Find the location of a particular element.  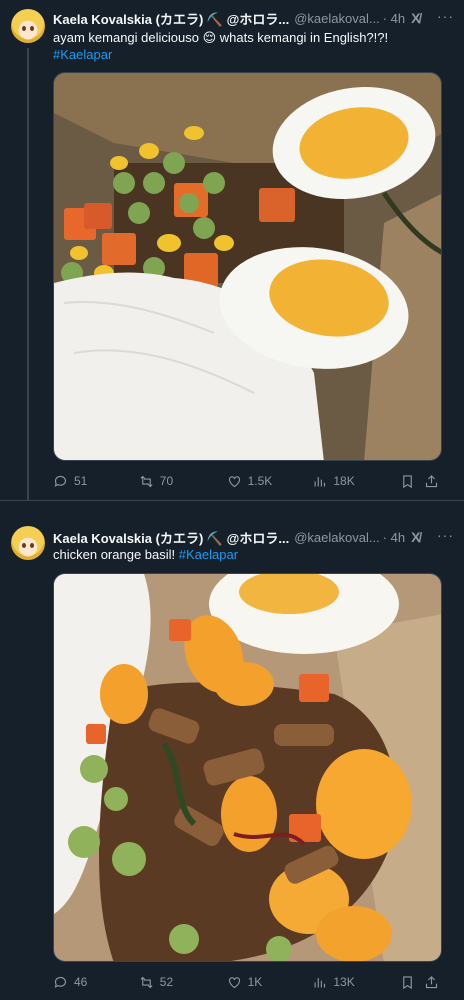

retweet-button: 70 is located at coordinates (183, 481).